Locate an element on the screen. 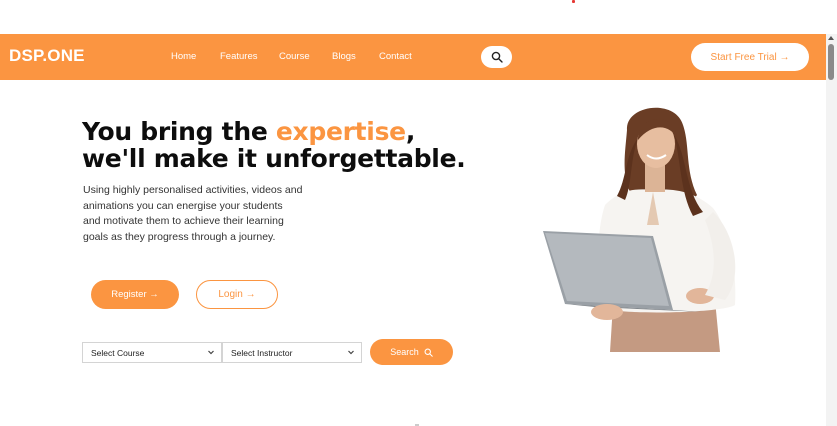 This screenshot has width=837, height=426. hero-title-comma: , is located at coordinates (410, 131).